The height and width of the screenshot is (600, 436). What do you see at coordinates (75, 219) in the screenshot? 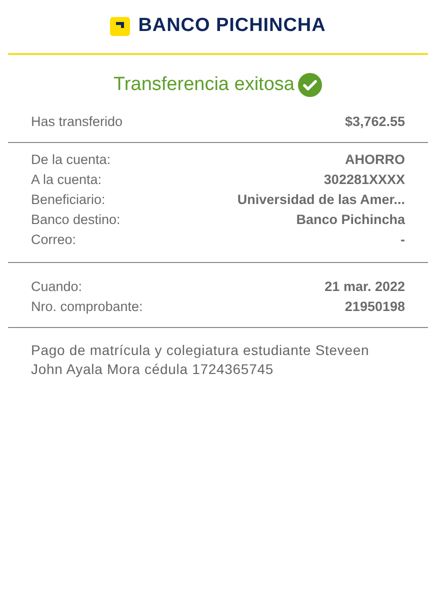
I see `field-label: Banco destino:` at bounding box center [75, 219].